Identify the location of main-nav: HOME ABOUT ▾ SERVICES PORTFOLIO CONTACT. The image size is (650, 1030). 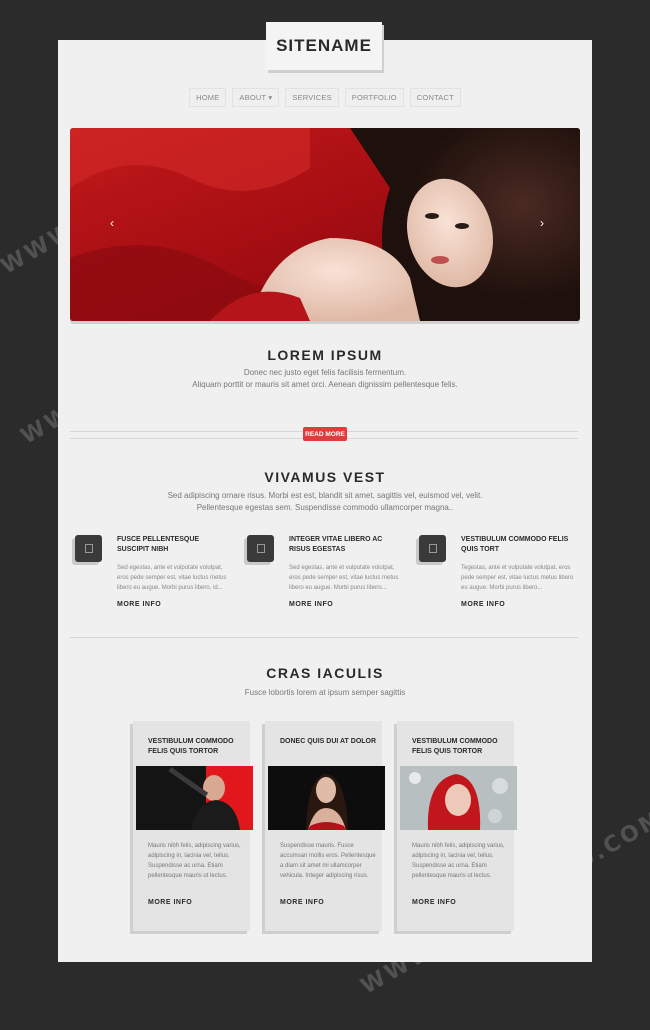
(325, 97).